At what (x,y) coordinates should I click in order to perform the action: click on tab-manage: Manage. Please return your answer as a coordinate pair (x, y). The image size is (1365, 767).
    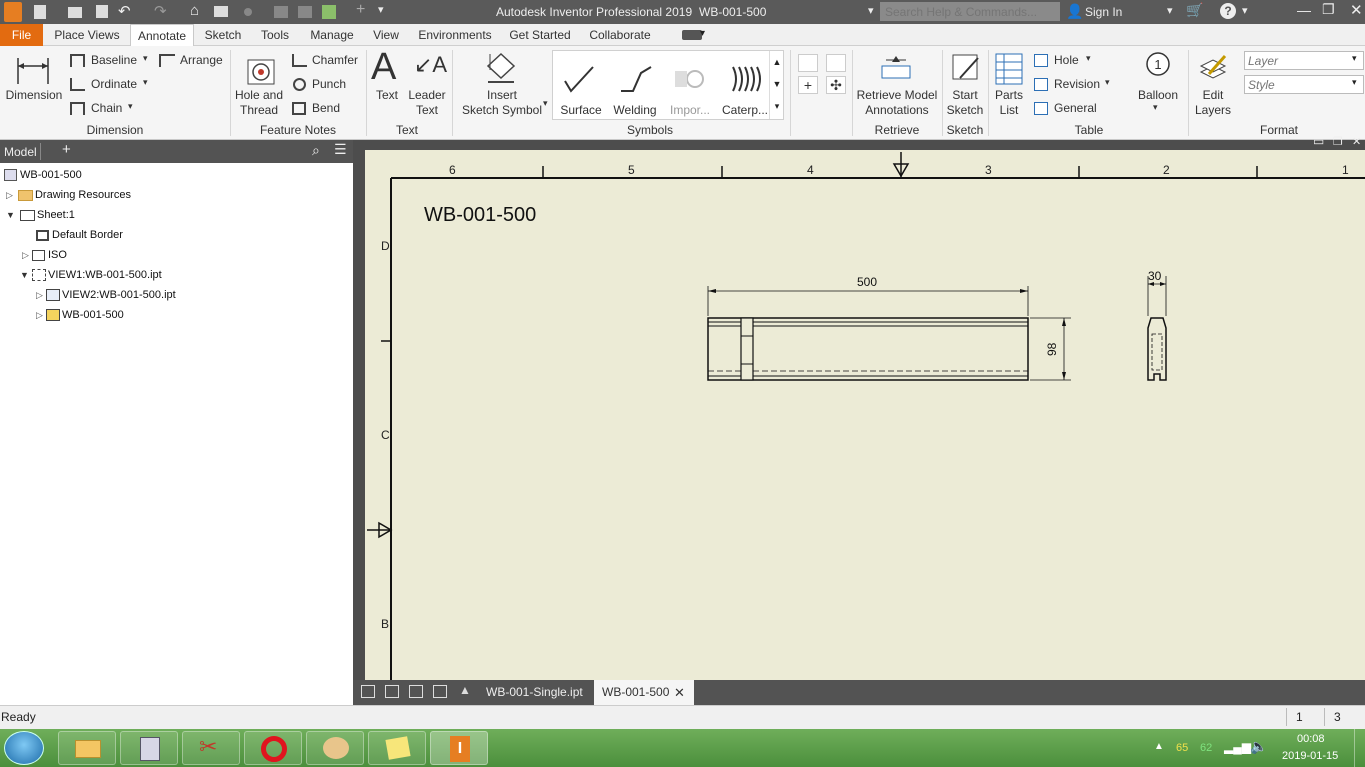
    Looking at the image, I should click on (332, 35).